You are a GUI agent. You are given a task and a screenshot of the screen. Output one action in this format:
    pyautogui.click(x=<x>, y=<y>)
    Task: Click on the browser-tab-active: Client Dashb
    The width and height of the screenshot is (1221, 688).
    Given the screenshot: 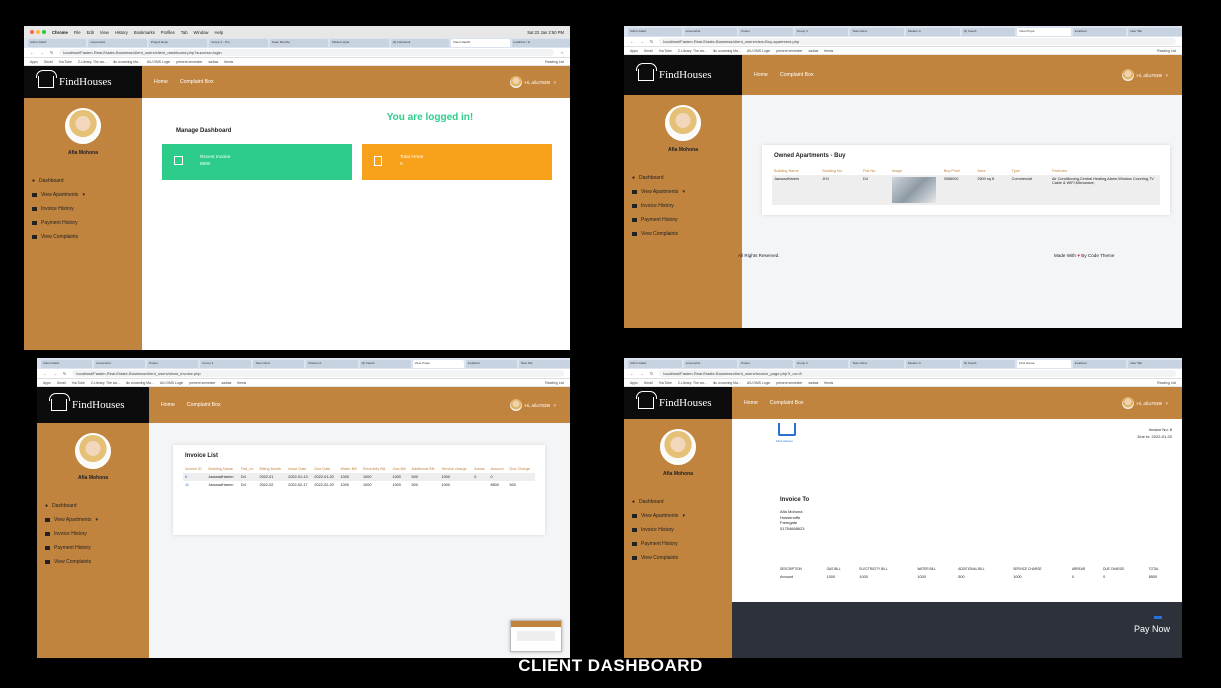 What is the action you would take?
    pyautogui.click(x=480, y=43)
    